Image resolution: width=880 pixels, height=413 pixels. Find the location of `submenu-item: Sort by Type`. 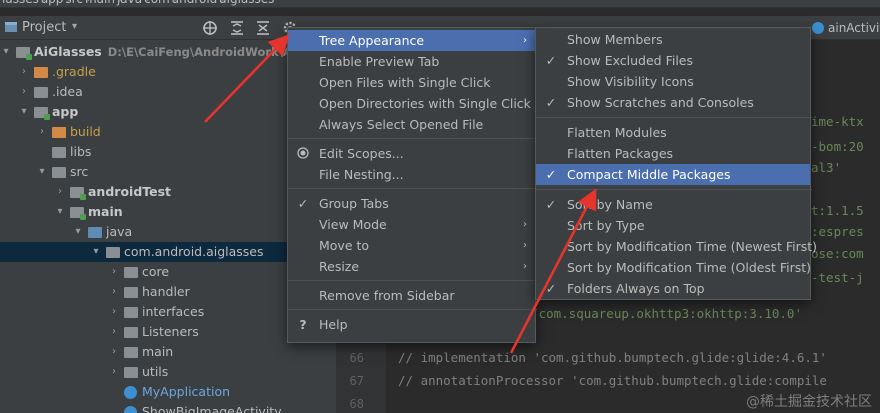

submenu-item: Sort by Type is located at coordinates (673, 225).